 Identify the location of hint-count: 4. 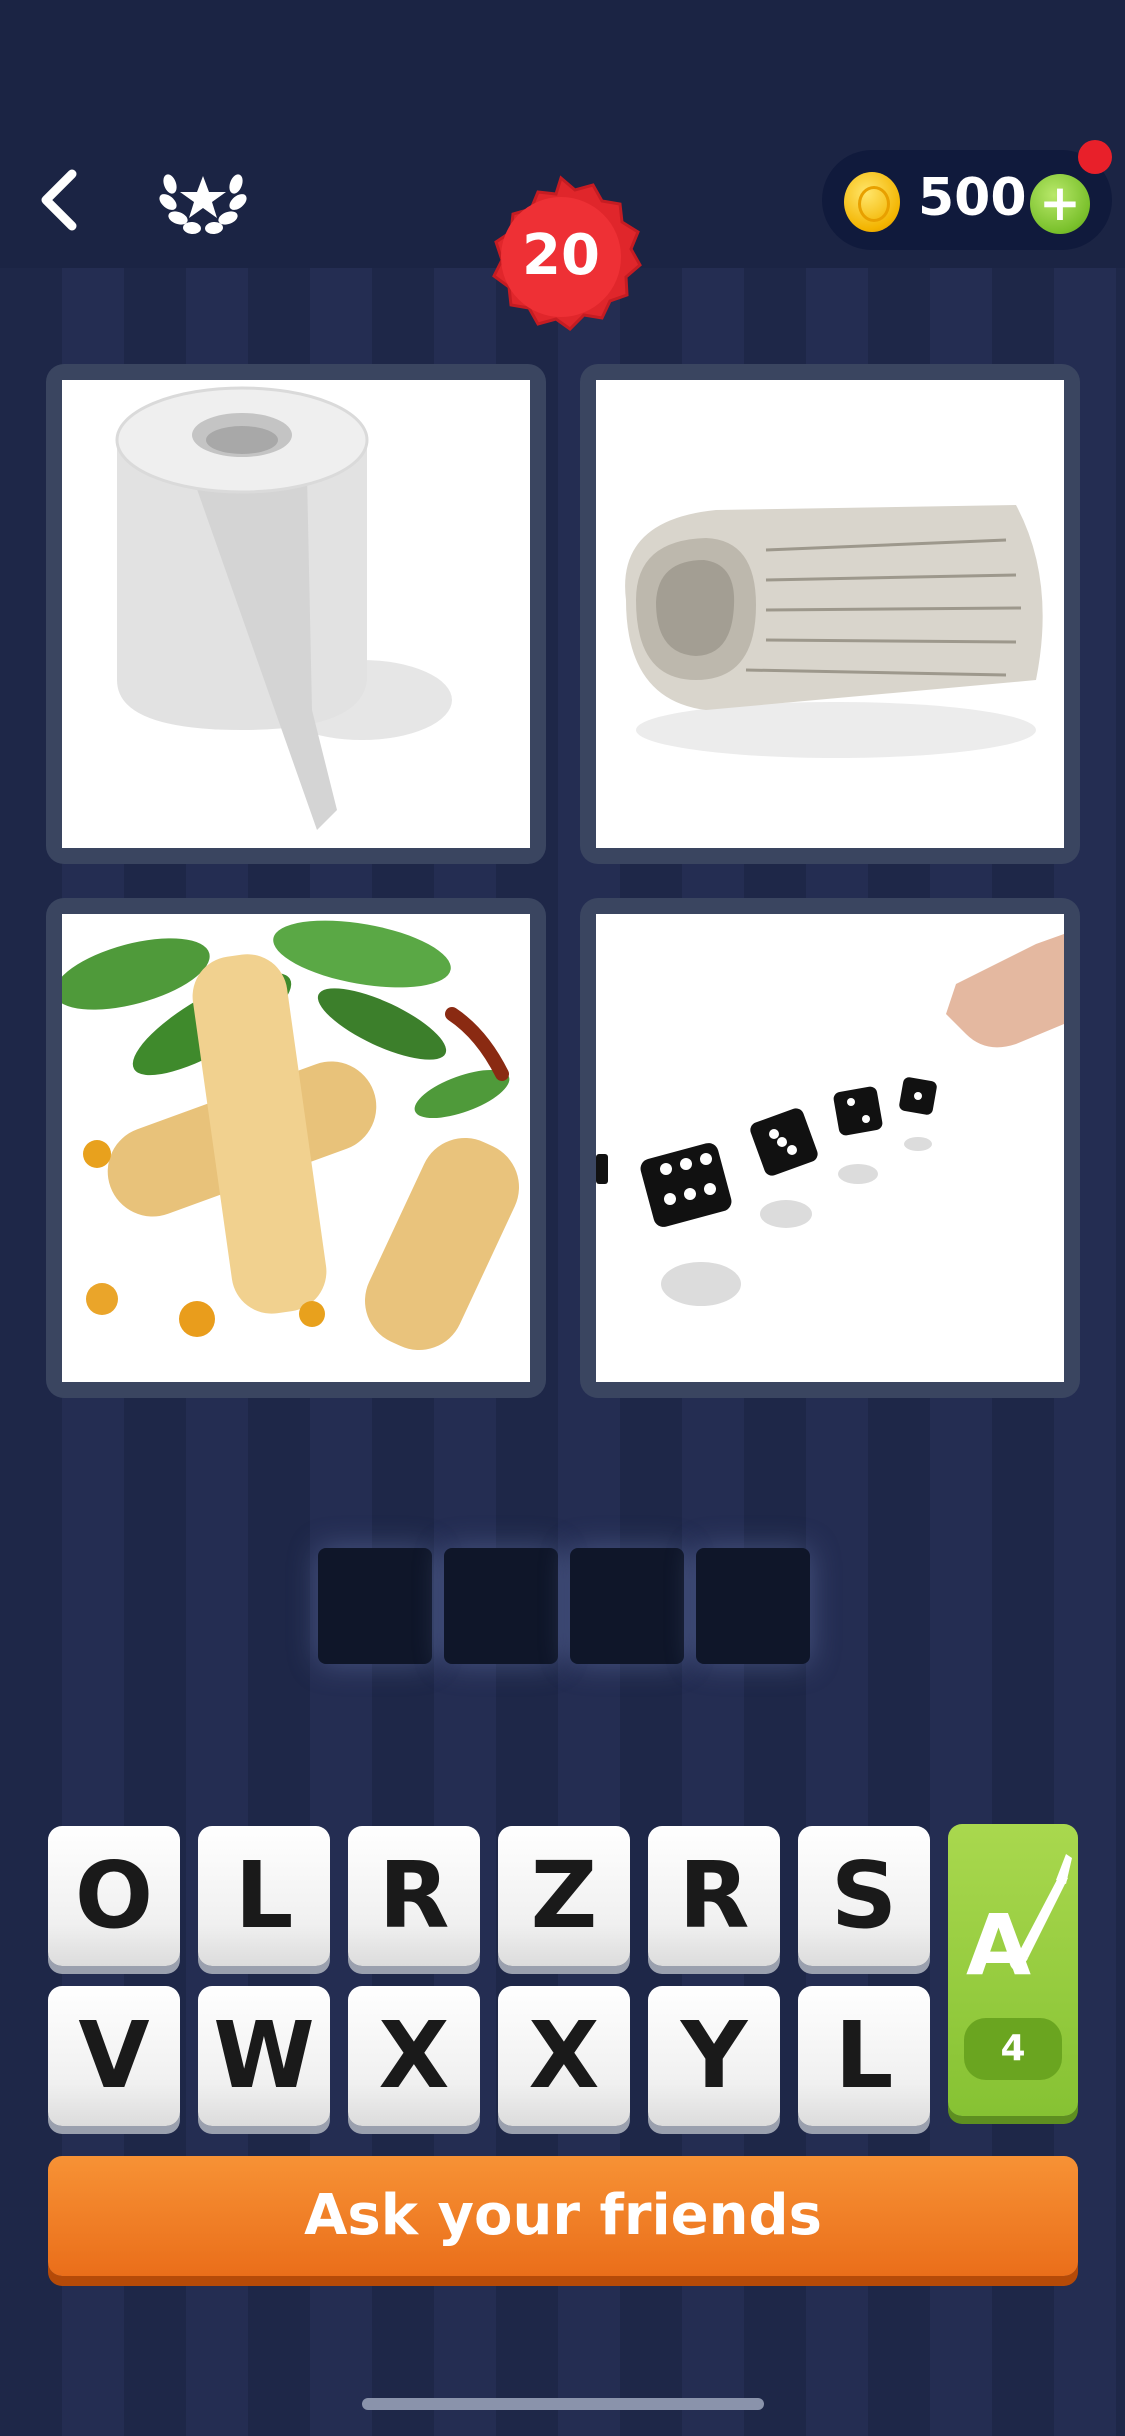
(1013, 2049).